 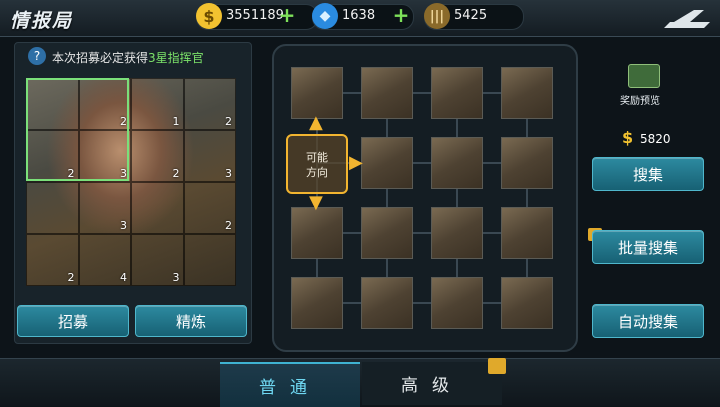 I want to click on ammo-icon: |||, so click(x=437, y=16).